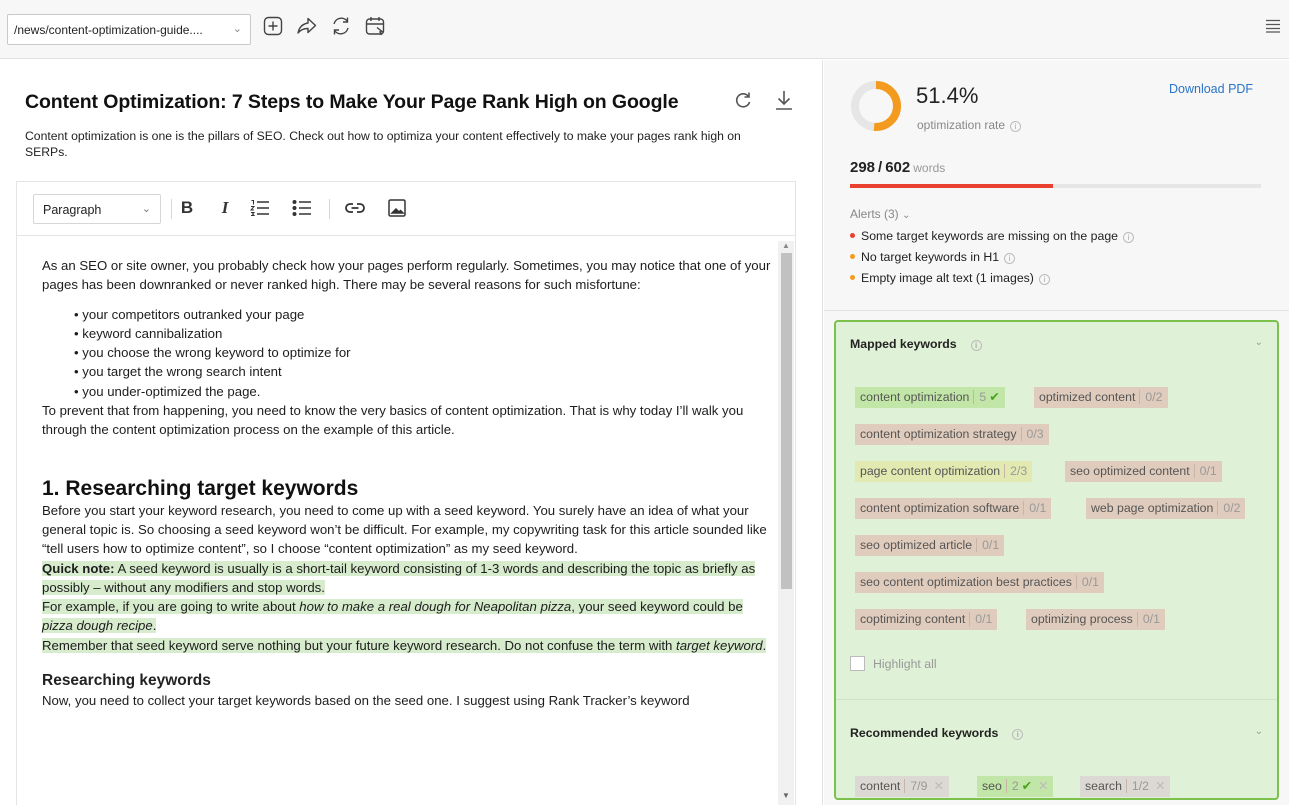  I want to click on quick-note-label: Quick note:, so click(78, 568).